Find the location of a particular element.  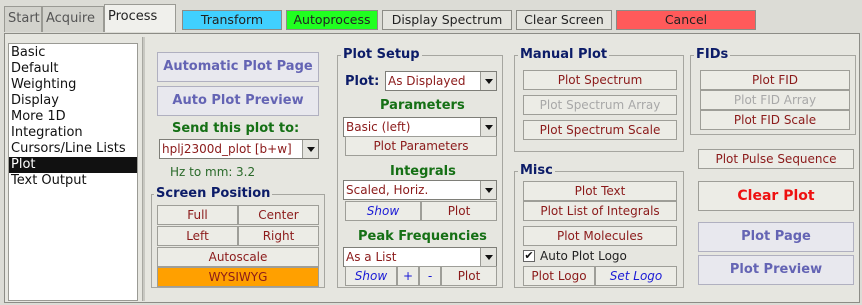

plot-fid-button: Plot FID is located at coordinates (775, 80).